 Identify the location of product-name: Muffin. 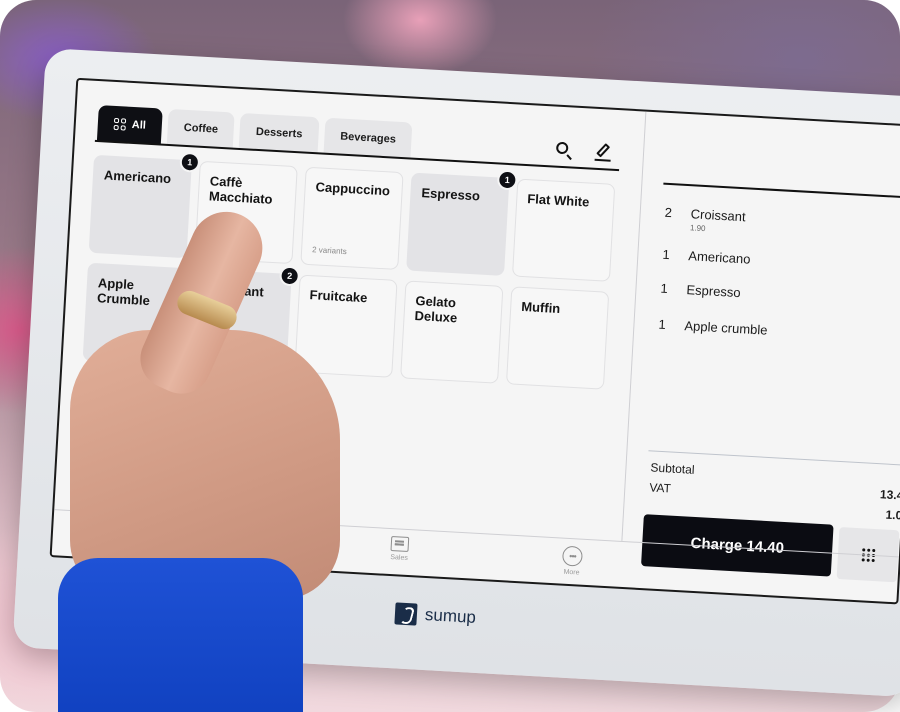
(540, 307).